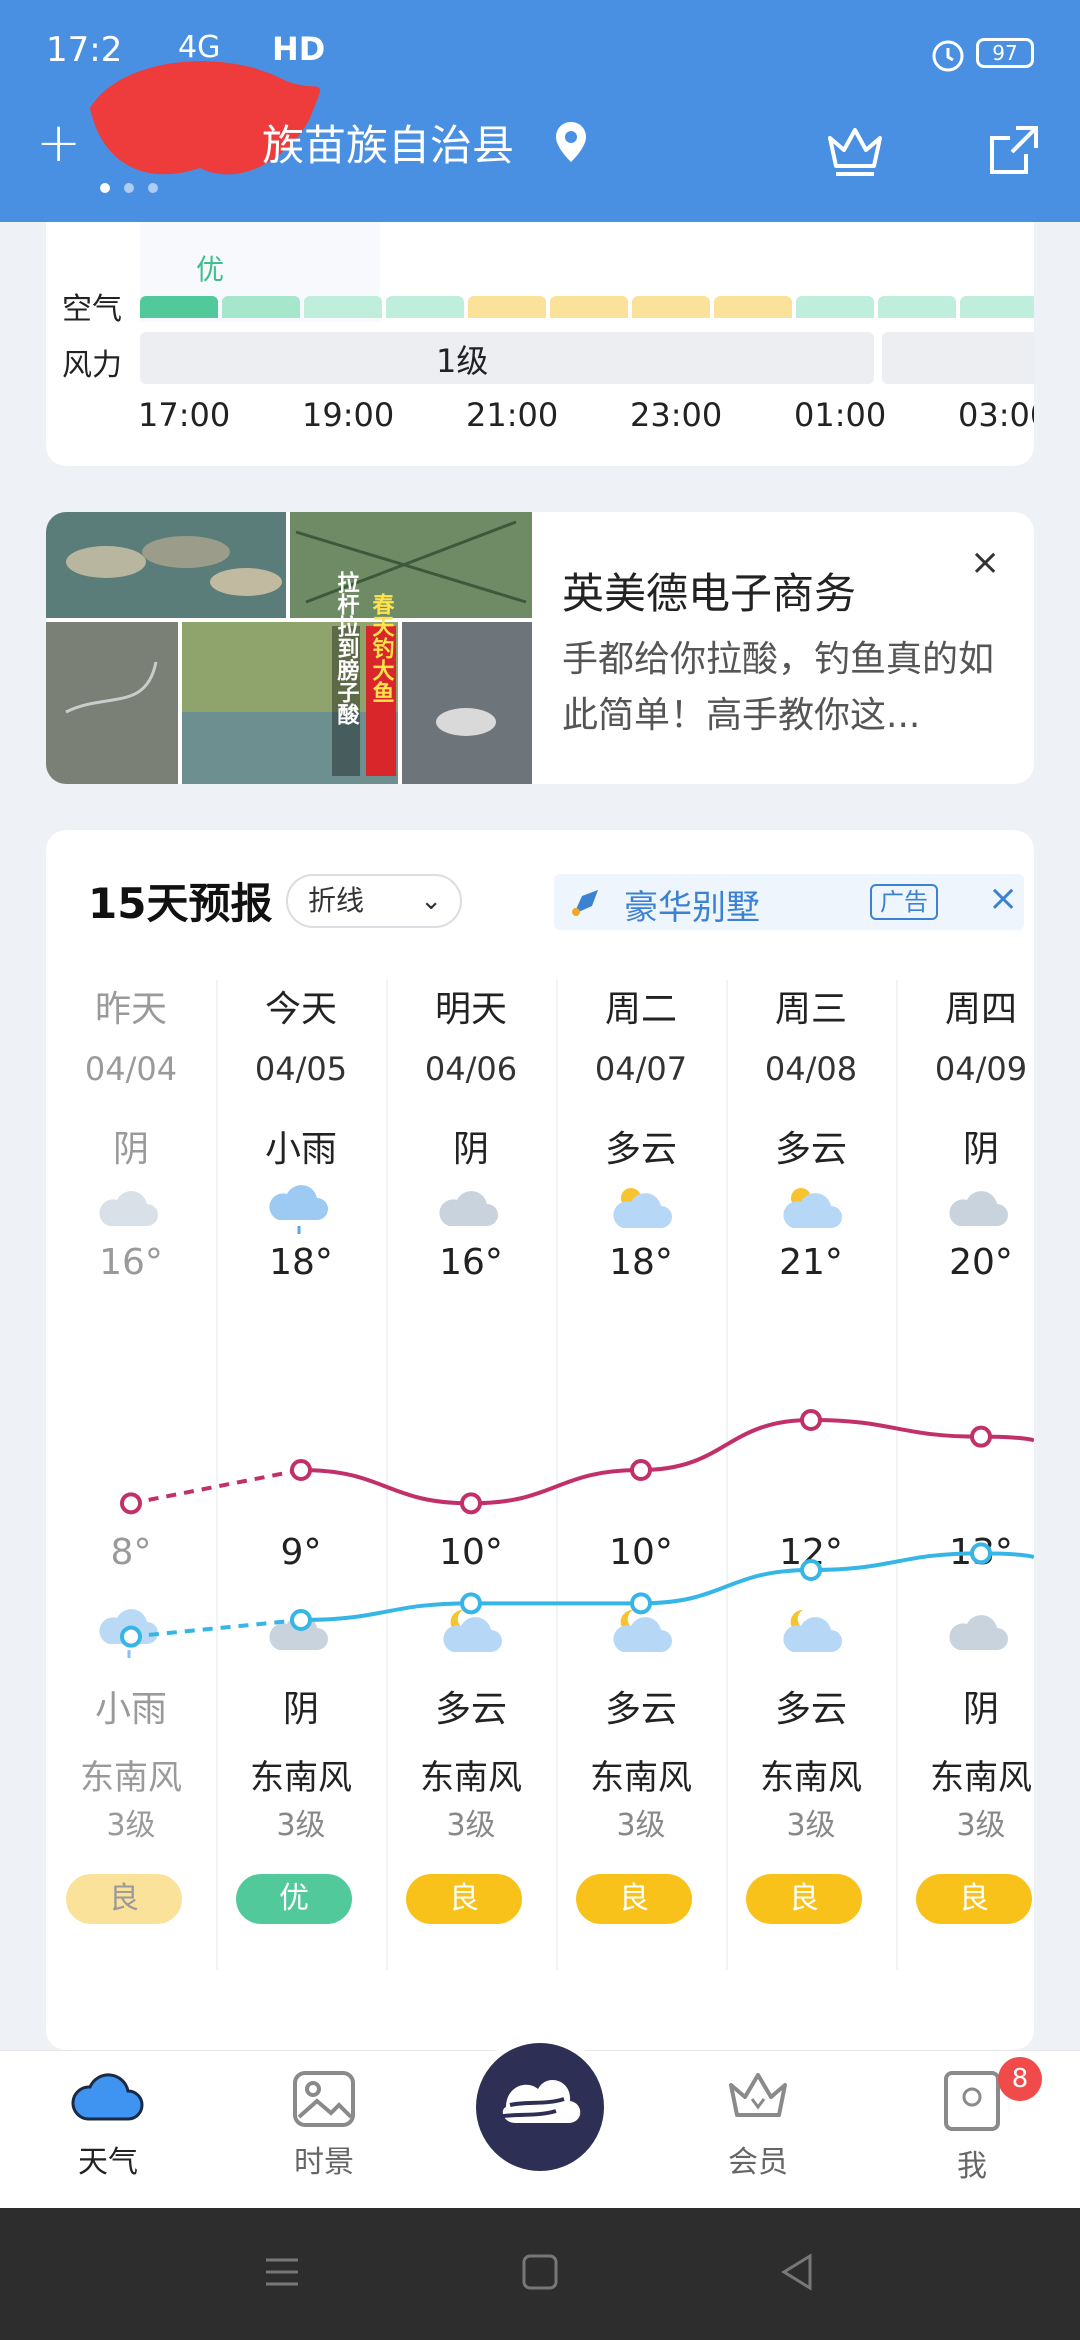 The height and width of the screenshot is (2340, 1080). Describe the element at coordinates (507, 358) in the screenshot. I see `wind-bar` at that location.